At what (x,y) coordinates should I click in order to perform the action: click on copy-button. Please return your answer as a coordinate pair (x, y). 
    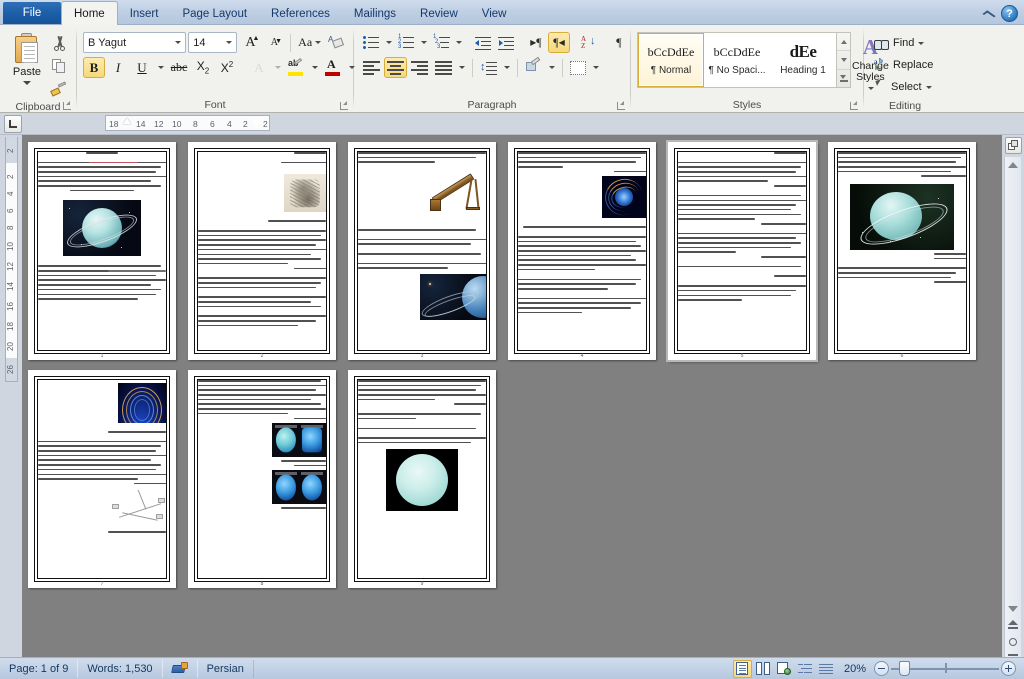
    Looking at the image, I should click on (59, 66).